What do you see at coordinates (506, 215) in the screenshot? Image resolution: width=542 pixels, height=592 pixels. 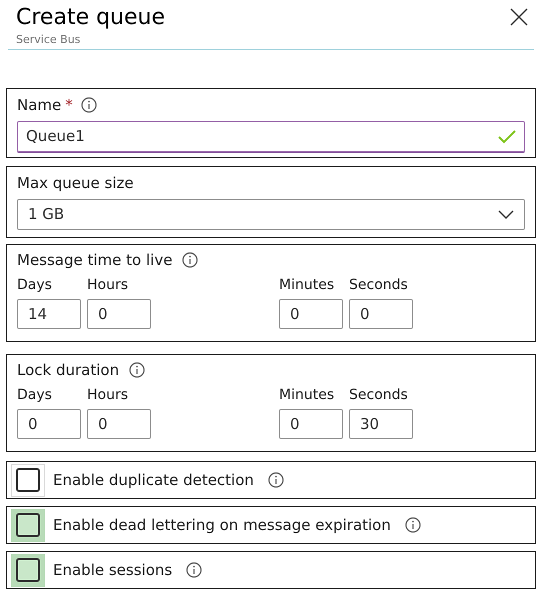 I see `chevron-down-icon` at bounding box center [506, 215].